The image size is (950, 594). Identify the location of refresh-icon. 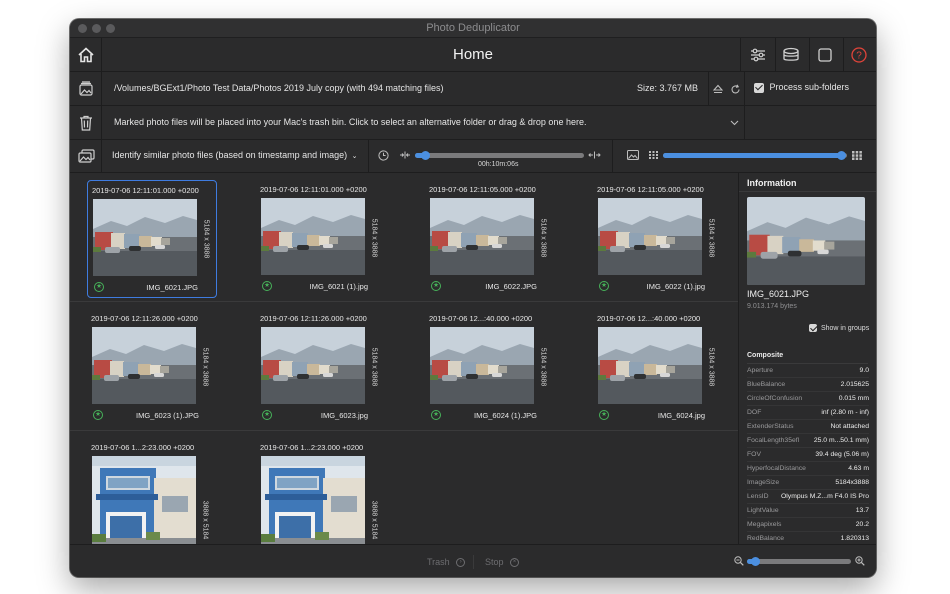
(735, 89).